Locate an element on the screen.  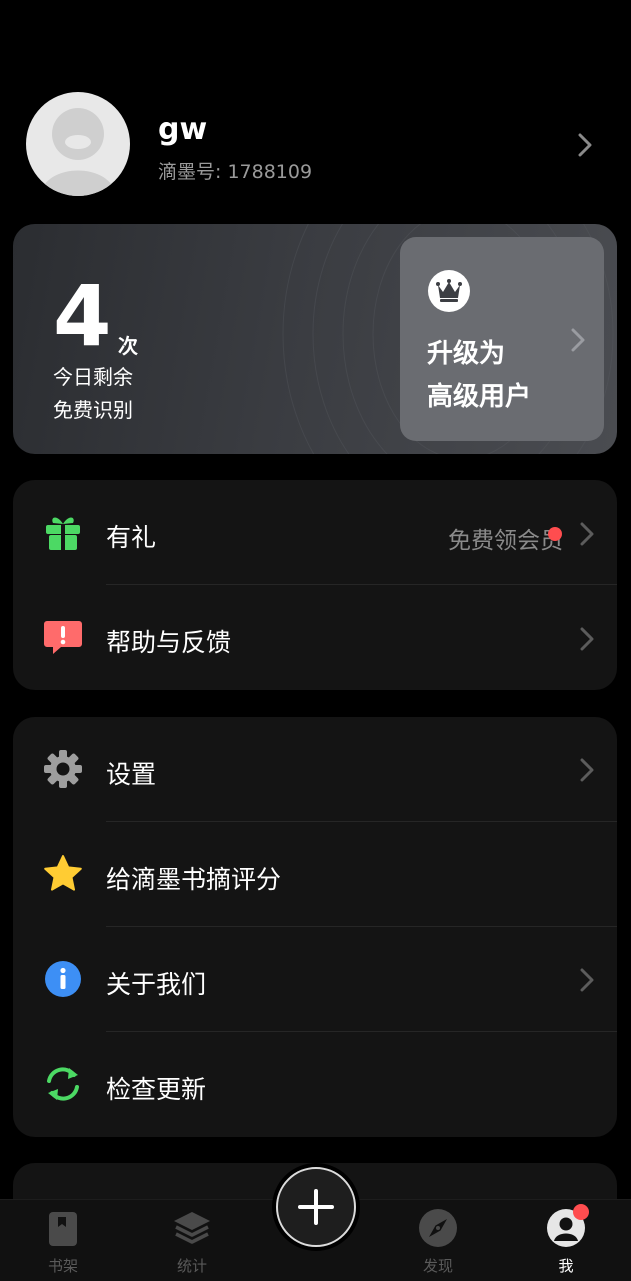
compass-icon is located at coordinates (438, 1228).